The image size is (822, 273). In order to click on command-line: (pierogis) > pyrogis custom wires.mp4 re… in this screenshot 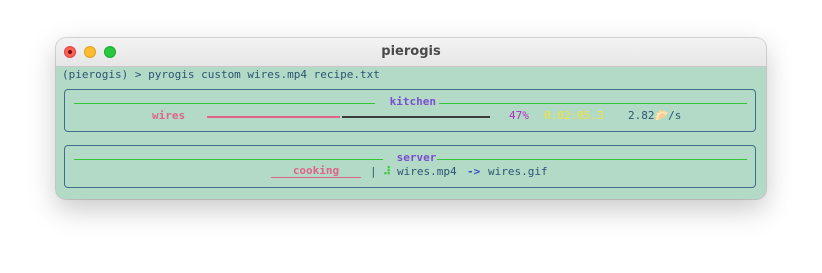, I will do `click(221, 74)`.